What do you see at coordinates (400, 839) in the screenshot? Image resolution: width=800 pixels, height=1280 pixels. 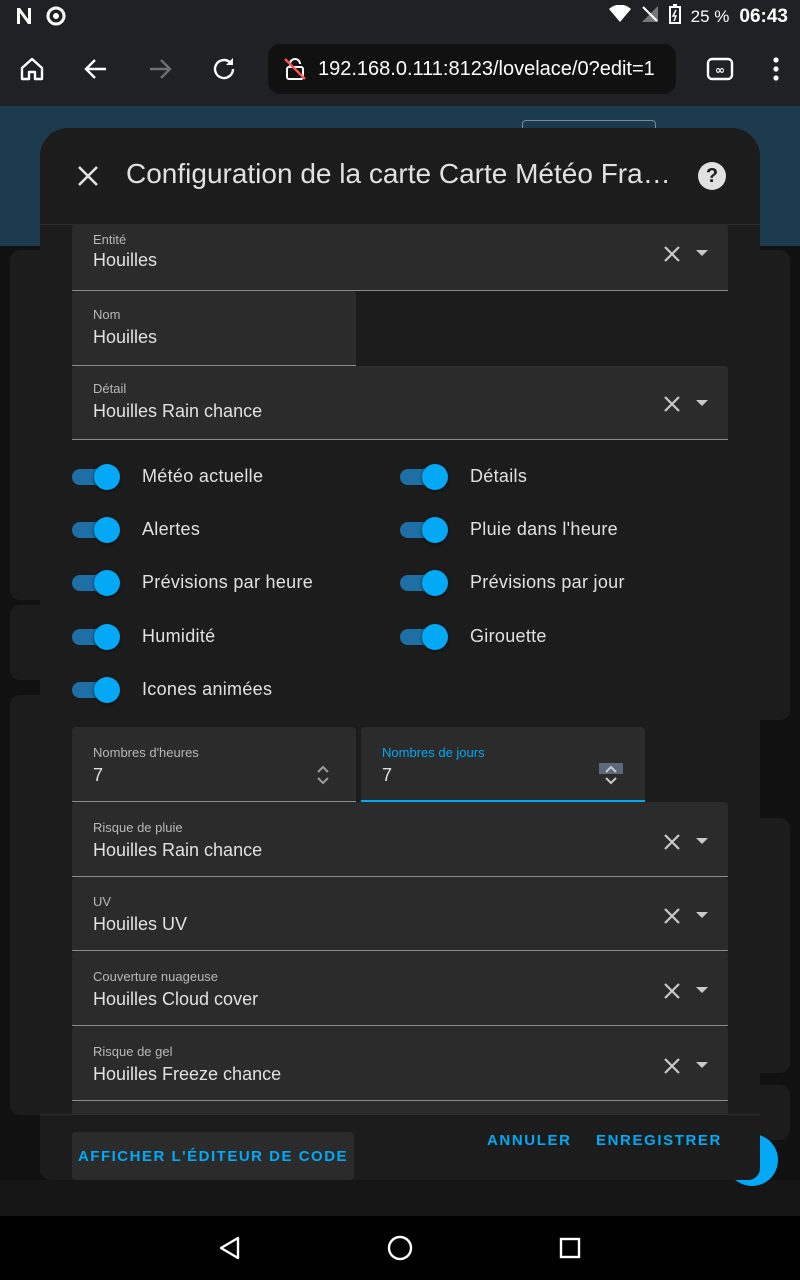 I see `rain-chance-select: Risque de pluie Houilles Rain chance` at bounding box center [400, 839].